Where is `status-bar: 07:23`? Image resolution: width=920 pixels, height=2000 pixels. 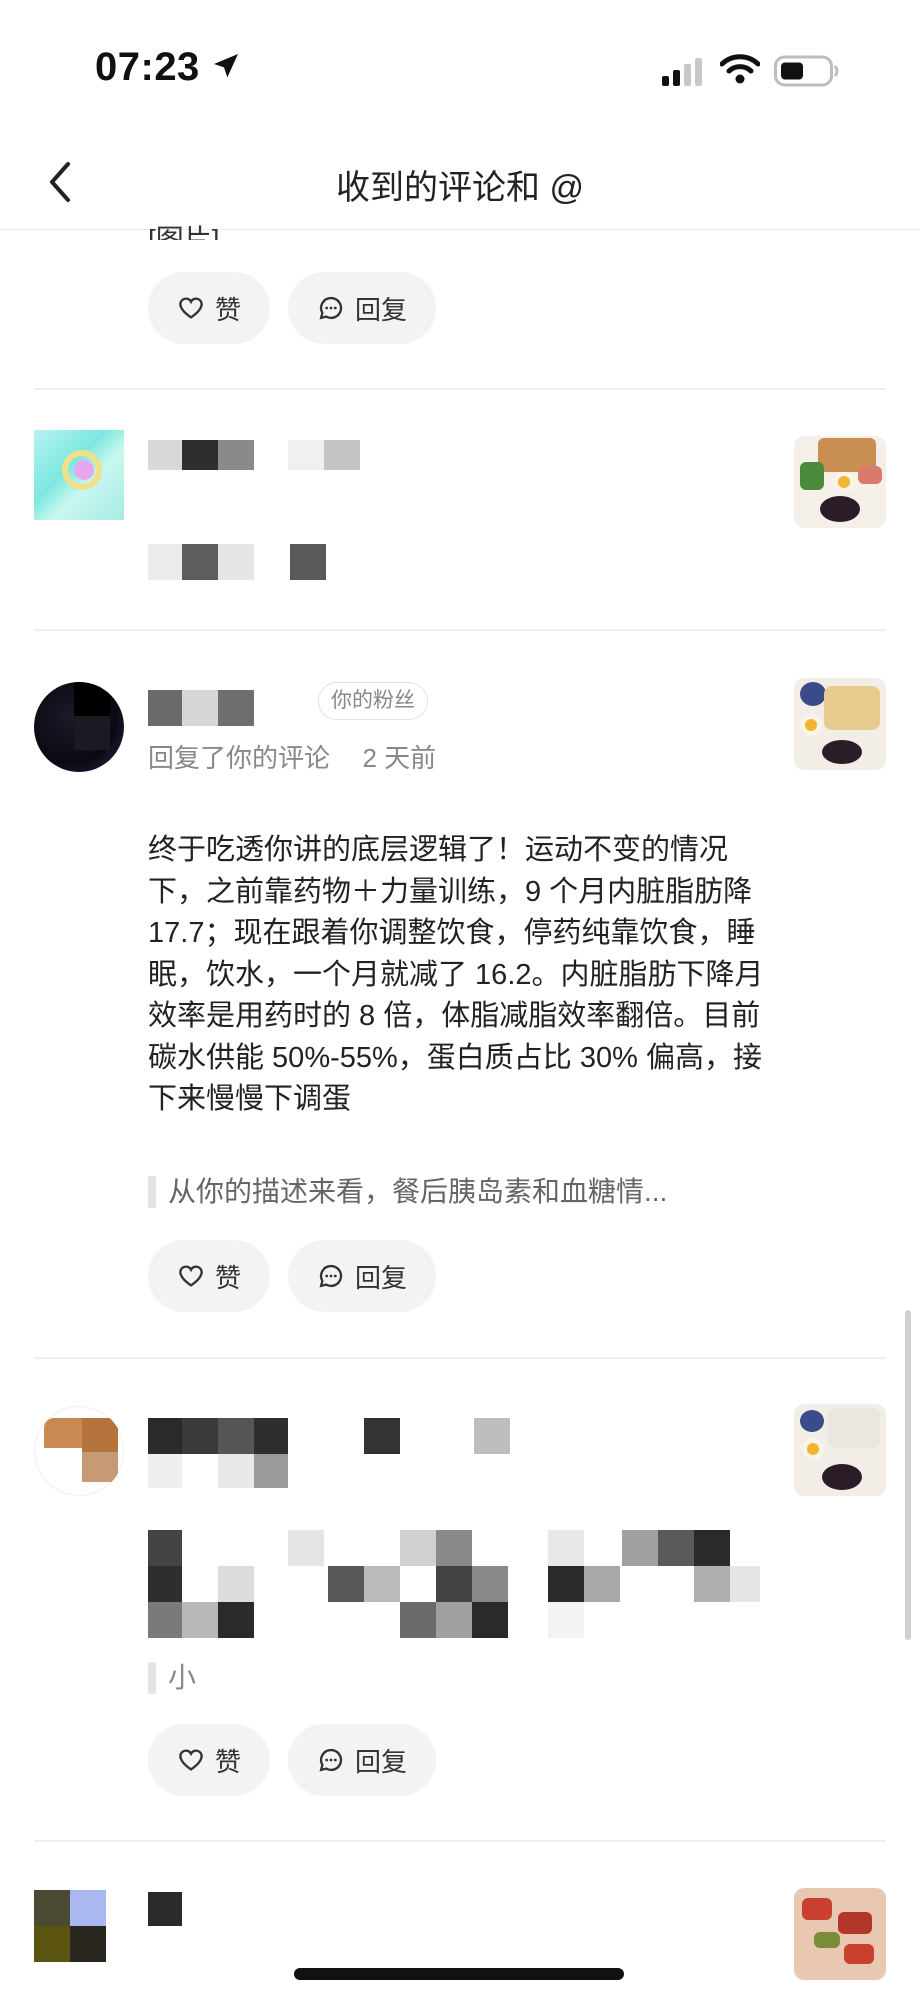
status-bar: 07:23 is located at coordinates (460, 70).